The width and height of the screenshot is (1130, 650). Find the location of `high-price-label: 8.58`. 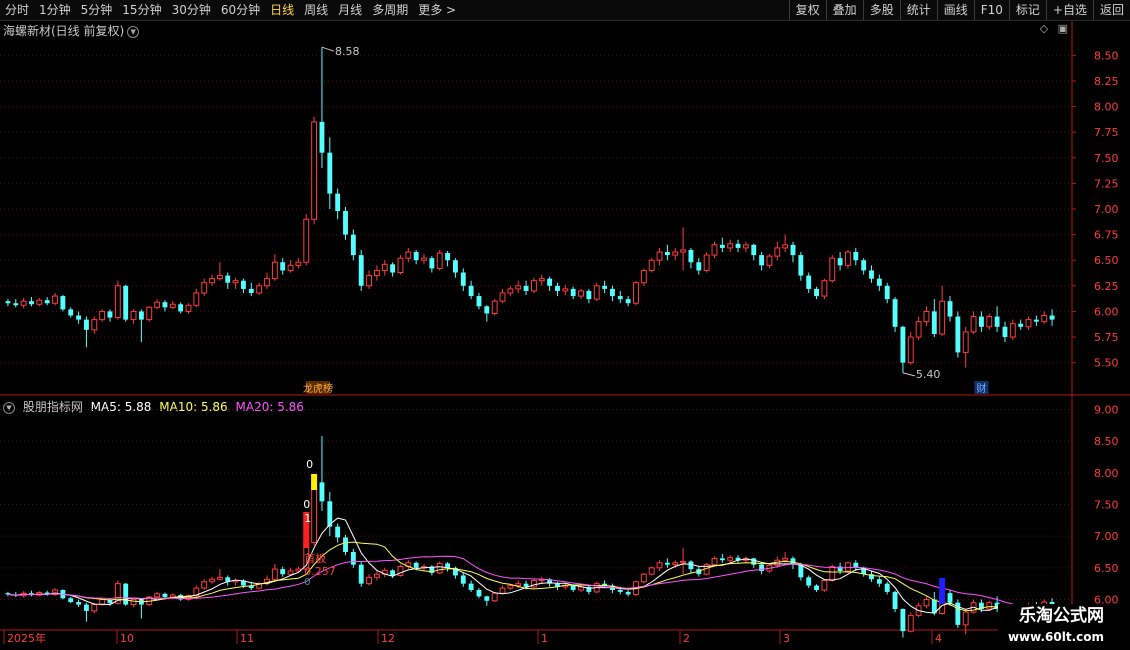

high-price-label: 8.58 is located at coordinates (347, 51).